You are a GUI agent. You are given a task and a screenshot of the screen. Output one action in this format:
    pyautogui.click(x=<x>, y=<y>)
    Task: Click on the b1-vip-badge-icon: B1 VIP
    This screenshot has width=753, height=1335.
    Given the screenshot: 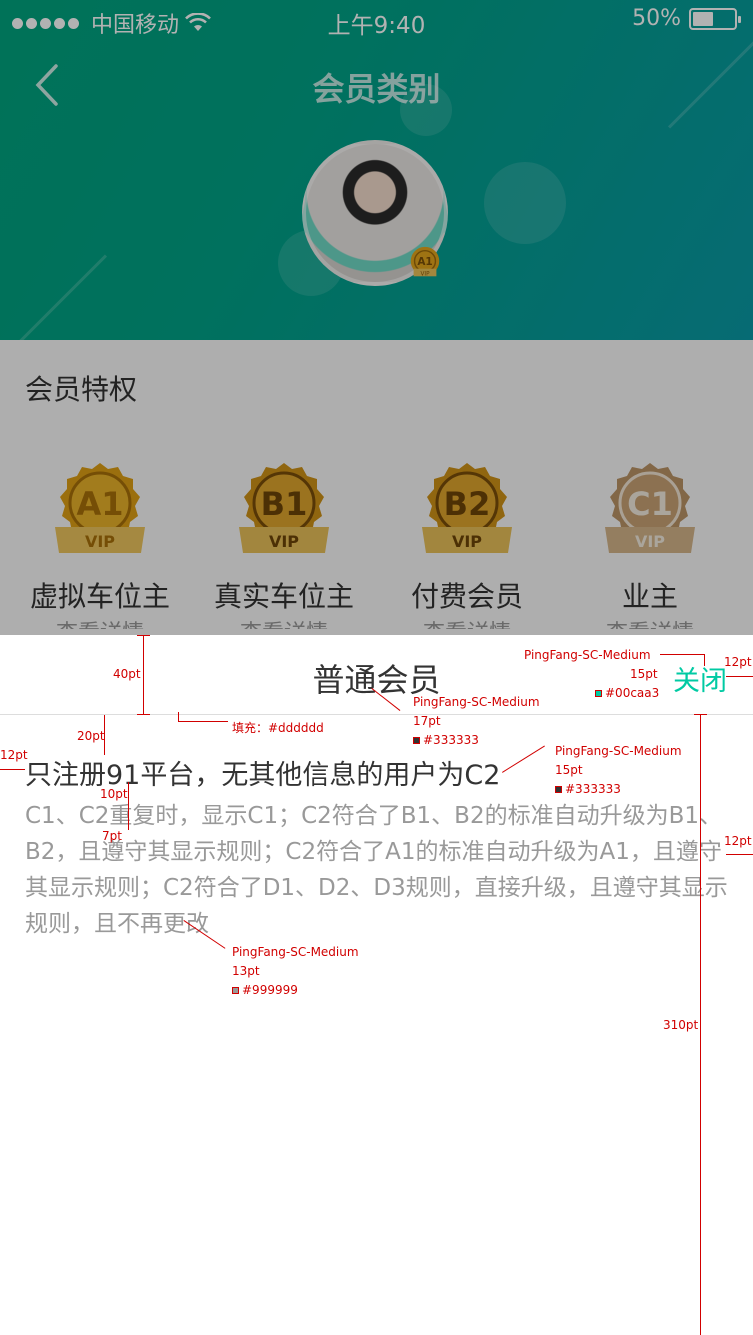 What is the action you would take?
    pyautogui.click(x=284, y=508)
    